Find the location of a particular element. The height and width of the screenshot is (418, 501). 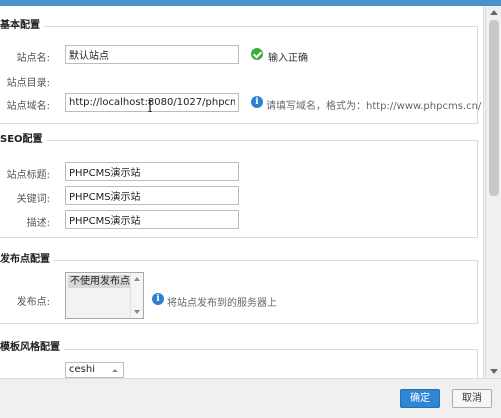

chevron-up-icon is located at coordinates (115, 370).